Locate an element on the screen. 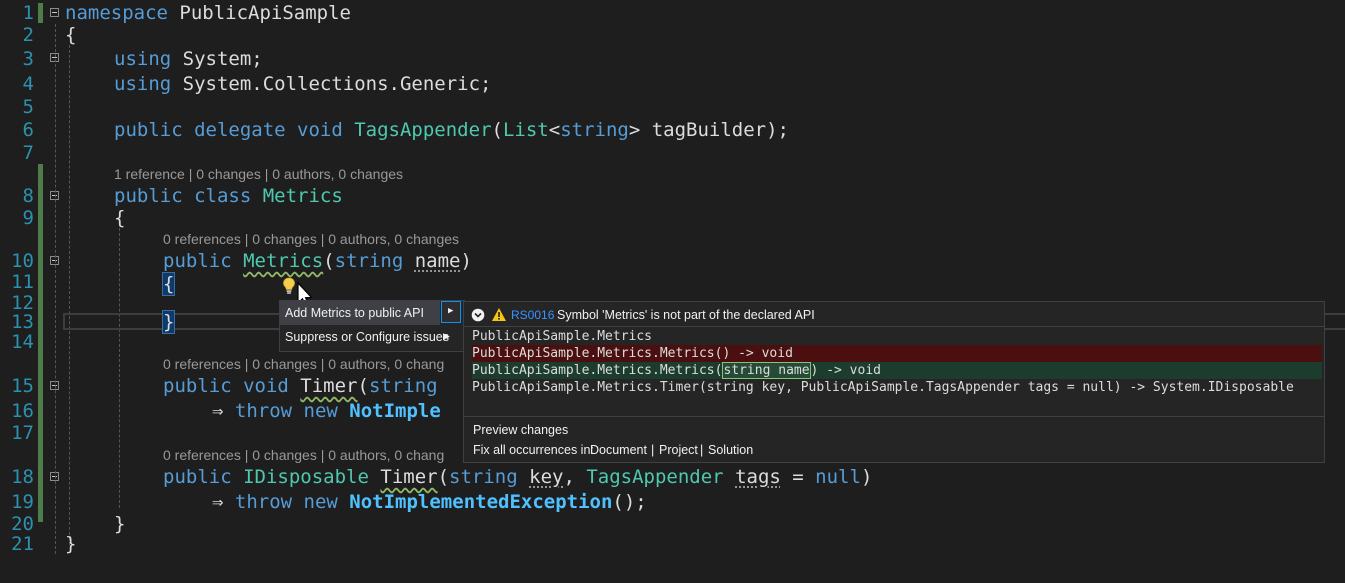 This screenshot has width=1345, height=583. token: IDisposable is located at coordinates (300, 477).